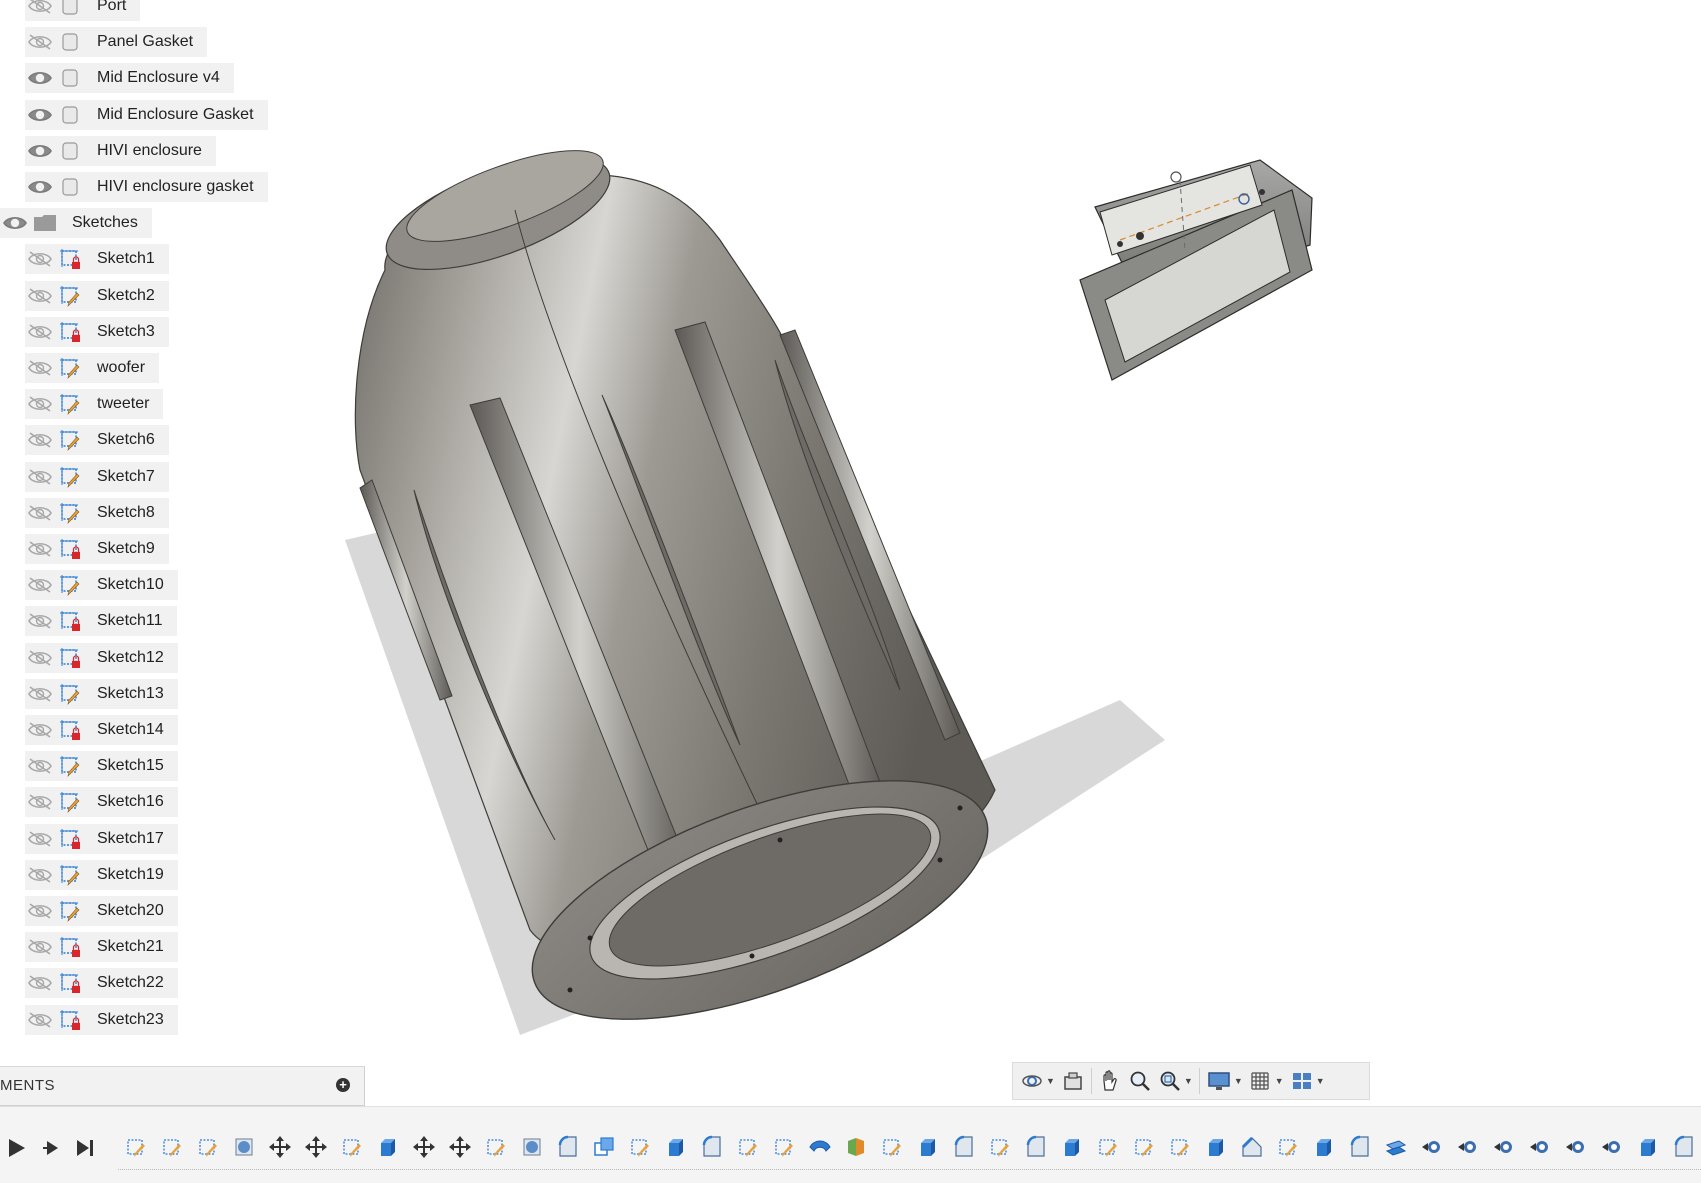 The height and width of the screenshot is (1183, 1701). Describe the element at coordinates (1175, 1081) in the screenshot. I see `fit-icon: ▼` at that location.